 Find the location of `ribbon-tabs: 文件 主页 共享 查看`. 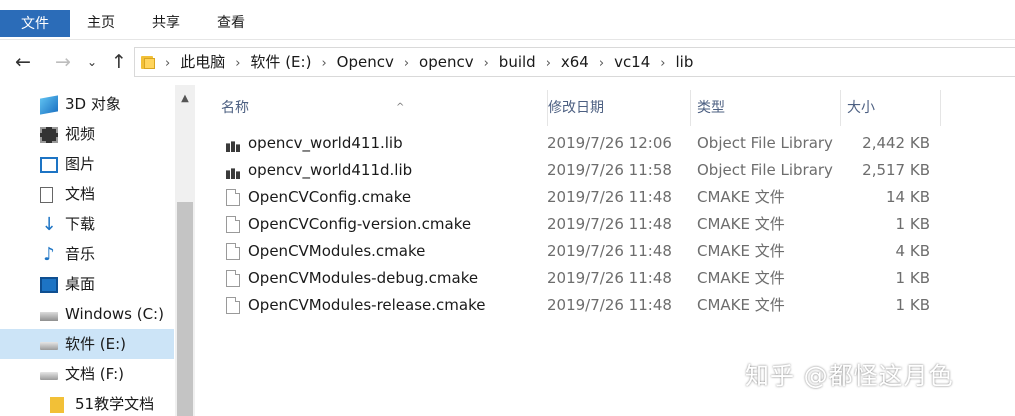

ribbon-tabs: 文件 主页 共享 查看 is located at coordinates (507, 20).